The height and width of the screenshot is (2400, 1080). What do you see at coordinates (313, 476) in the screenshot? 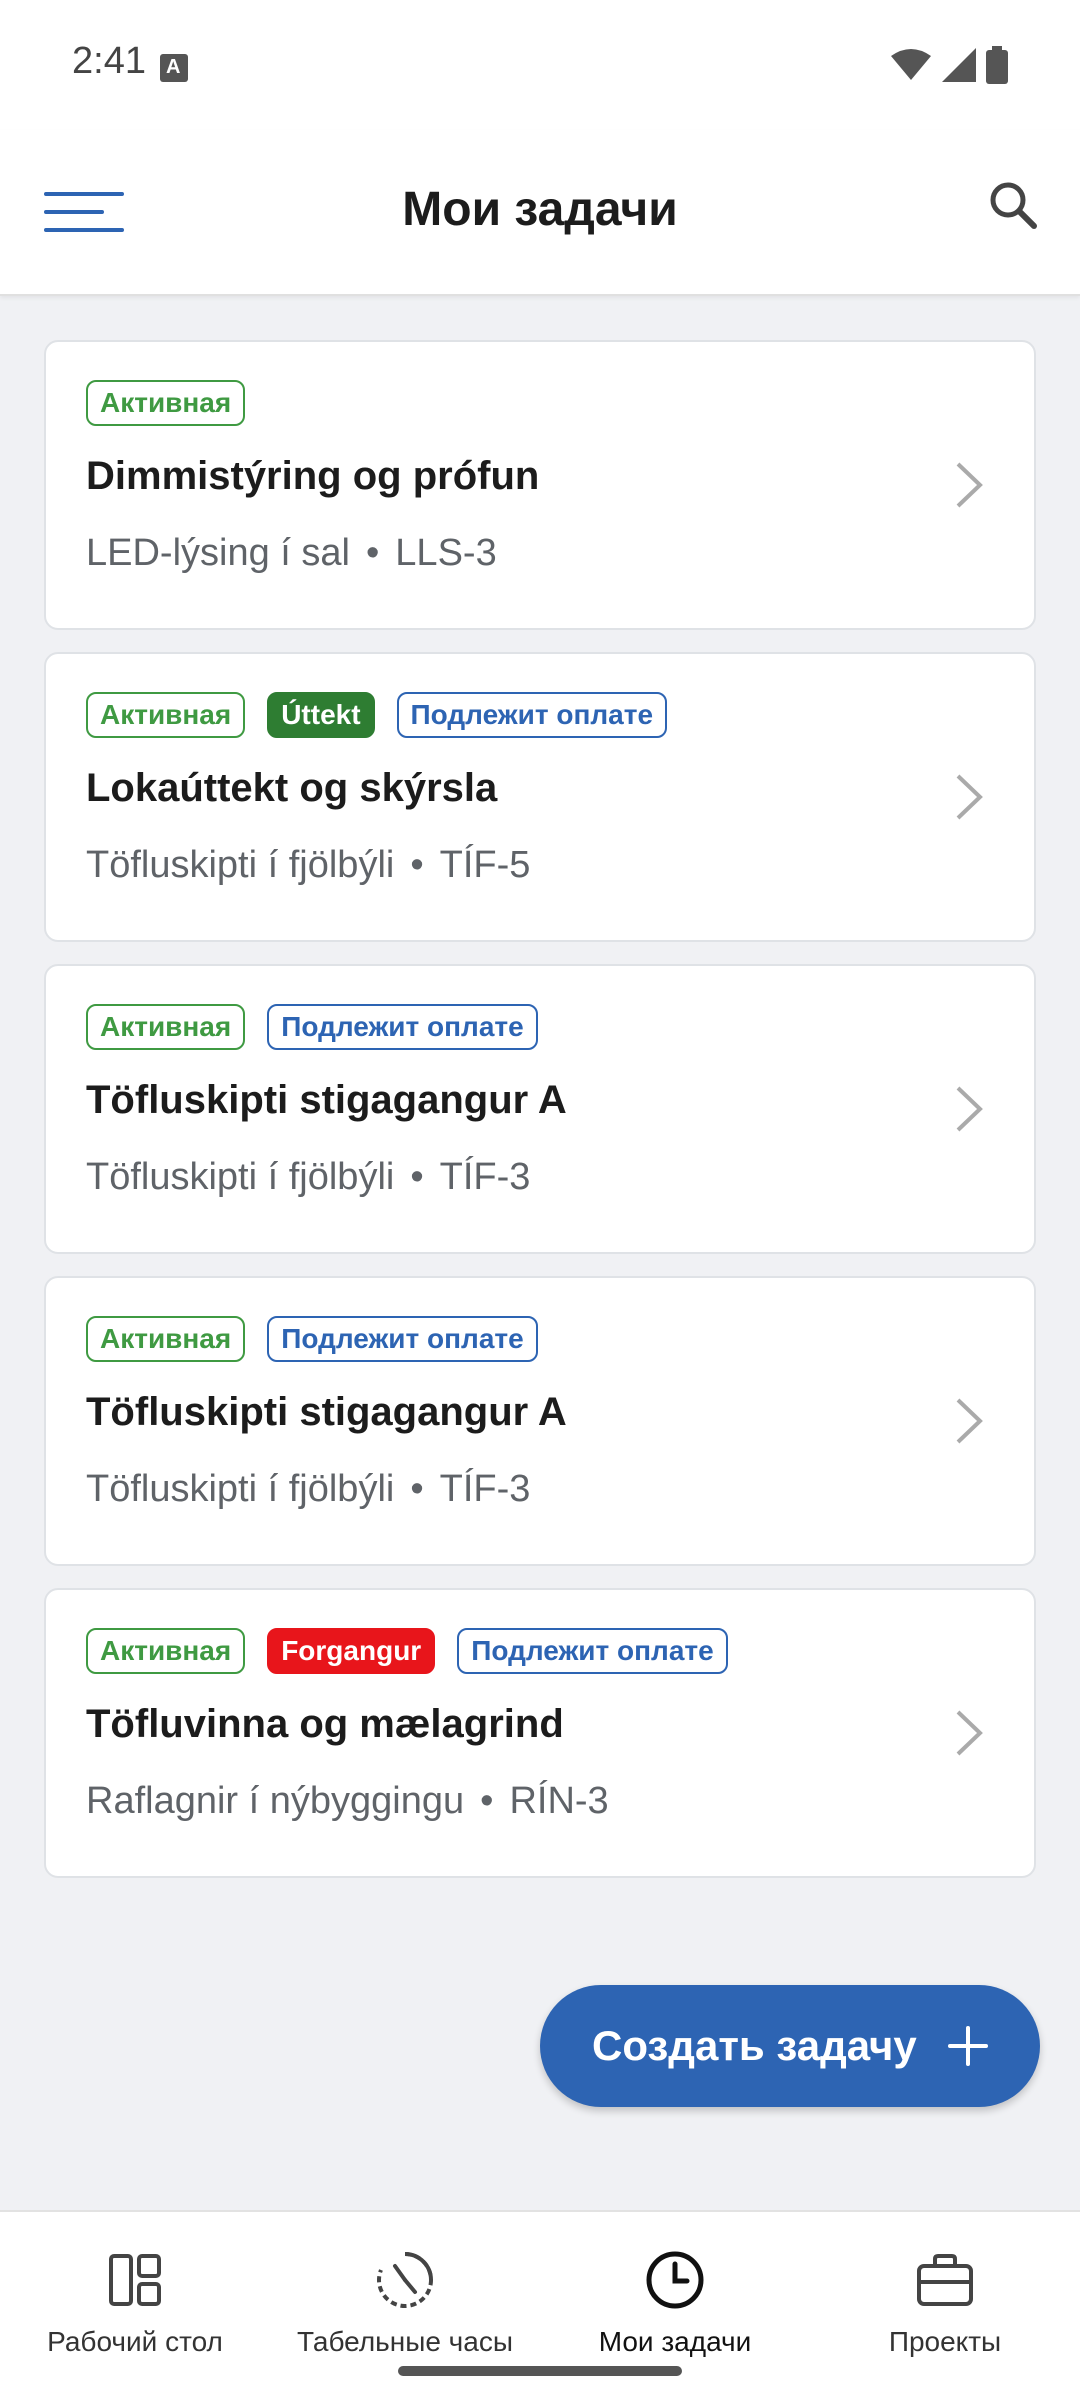
I see `task-title: Dimmistýring og prófun` at bounding box center [313, 476].